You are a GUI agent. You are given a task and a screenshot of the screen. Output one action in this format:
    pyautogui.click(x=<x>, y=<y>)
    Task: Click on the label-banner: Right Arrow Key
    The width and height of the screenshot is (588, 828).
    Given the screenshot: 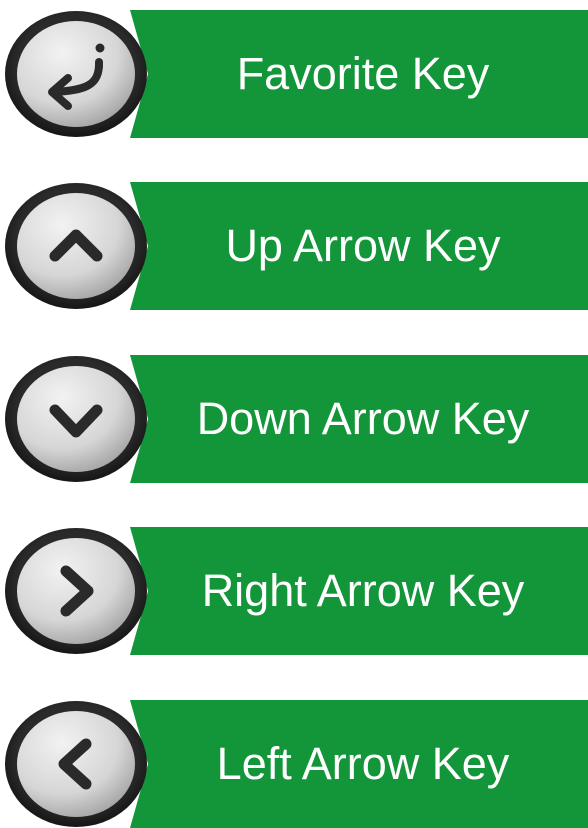 What is the action you would take?
    pyautogui.click(x=359, y=591)
    